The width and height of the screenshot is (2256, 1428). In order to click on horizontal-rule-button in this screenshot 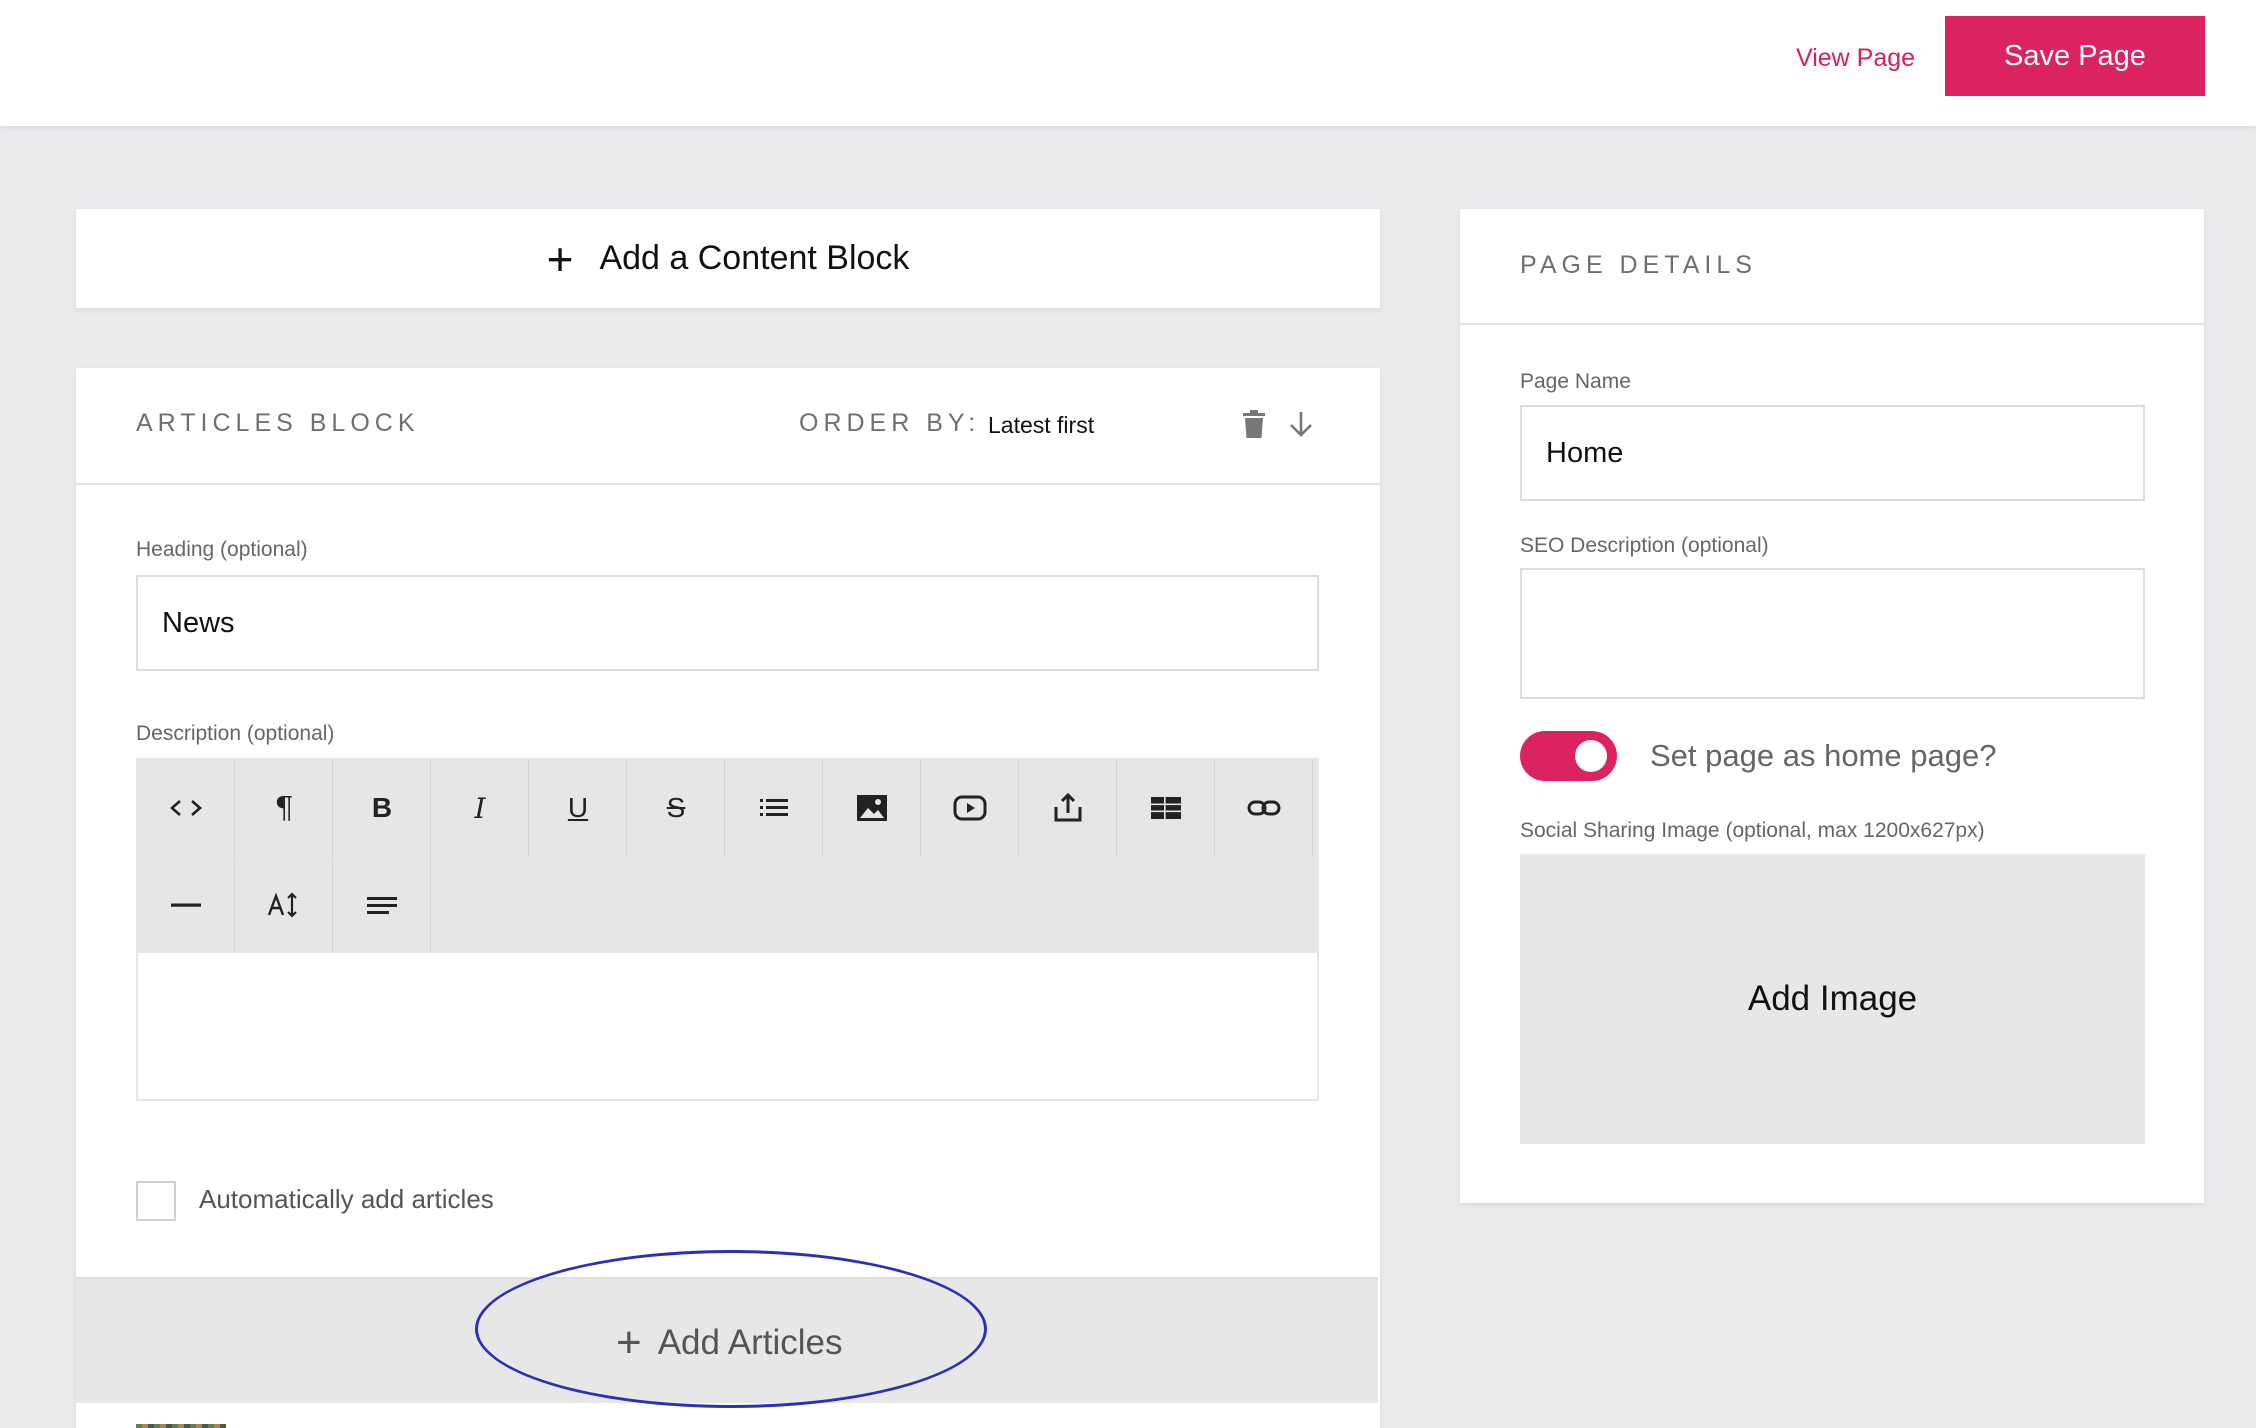, I will do `click(186, 905)`.